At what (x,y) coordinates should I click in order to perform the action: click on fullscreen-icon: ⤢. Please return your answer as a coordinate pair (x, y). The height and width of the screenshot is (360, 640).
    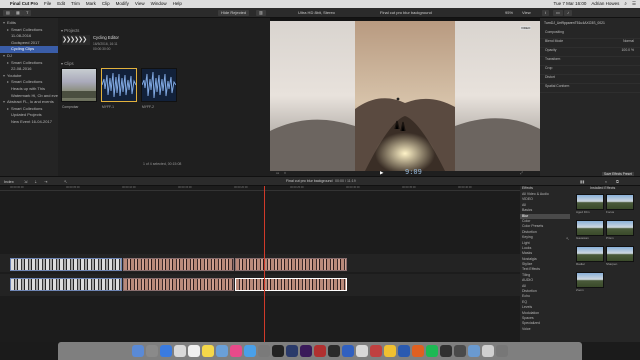
    Looking at the image, I should click on (521, 173).